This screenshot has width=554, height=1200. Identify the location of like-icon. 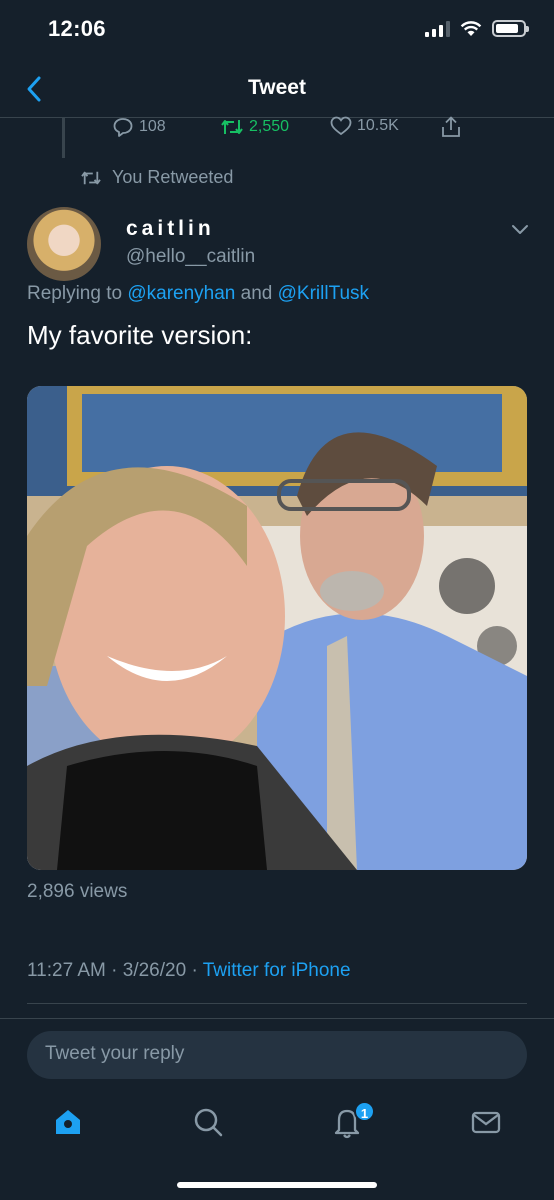
(341, 126).